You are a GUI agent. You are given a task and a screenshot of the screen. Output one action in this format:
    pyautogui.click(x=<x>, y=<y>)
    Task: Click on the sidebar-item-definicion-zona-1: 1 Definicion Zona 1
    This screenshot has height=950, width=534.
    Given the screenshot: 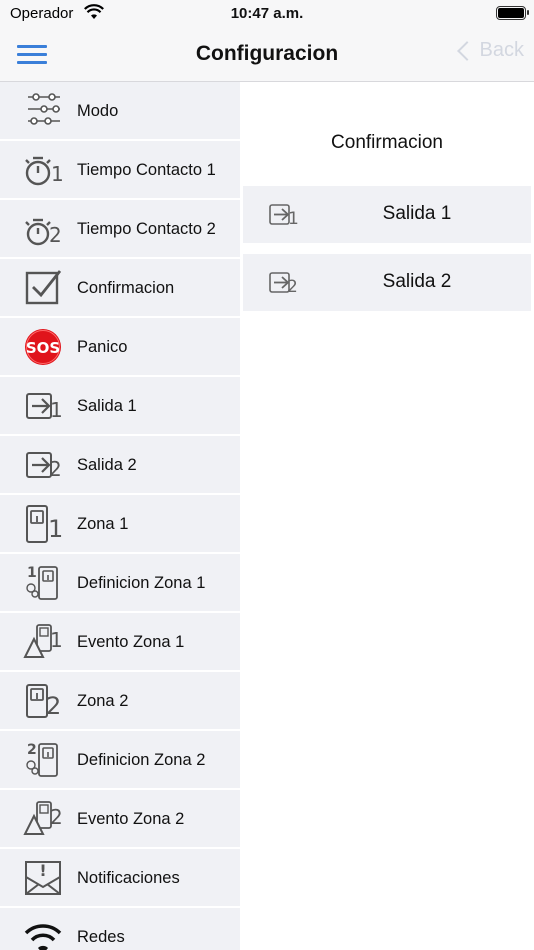 What is the action you would take?
    pyautogui.click(x=120, y=582)
    